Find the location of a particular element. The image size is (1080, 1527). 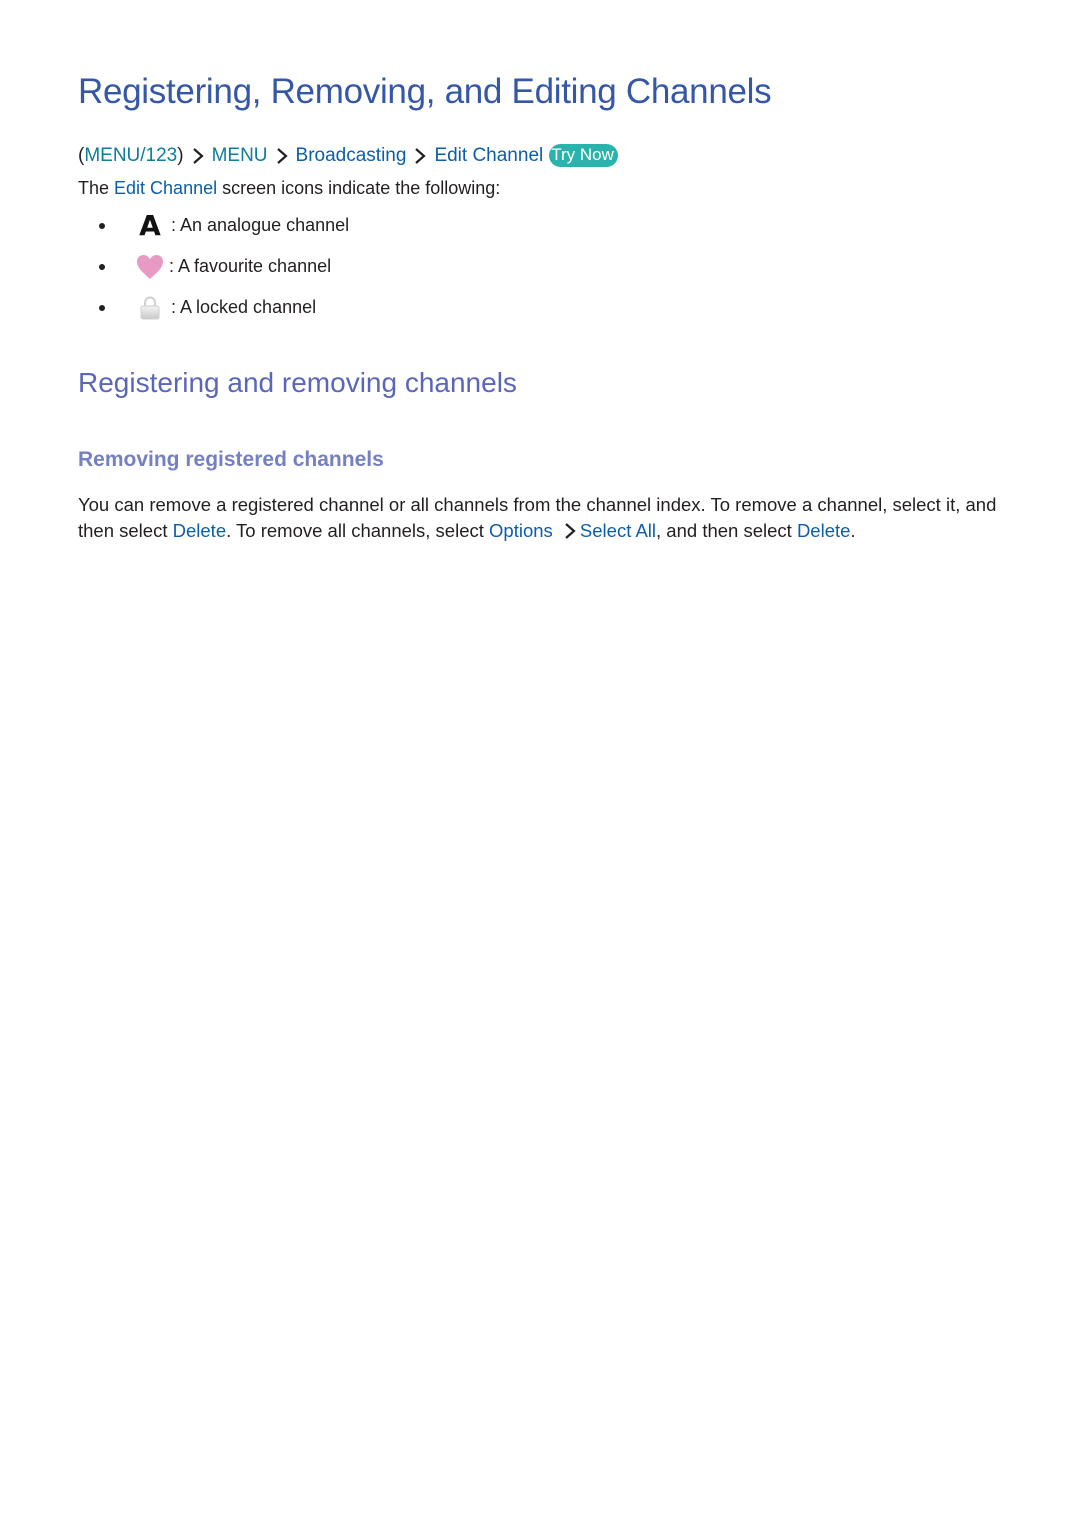

edit-channel-link: Edit Channel is located at coordinates (165, 188).